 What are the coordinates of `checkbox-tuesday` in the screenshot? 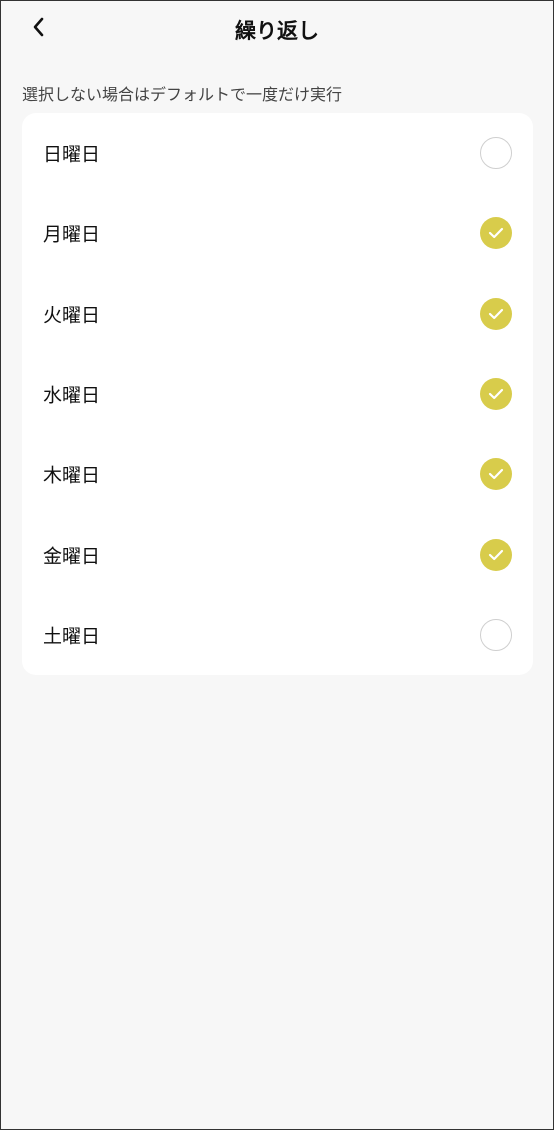 It's located at (496, 313).